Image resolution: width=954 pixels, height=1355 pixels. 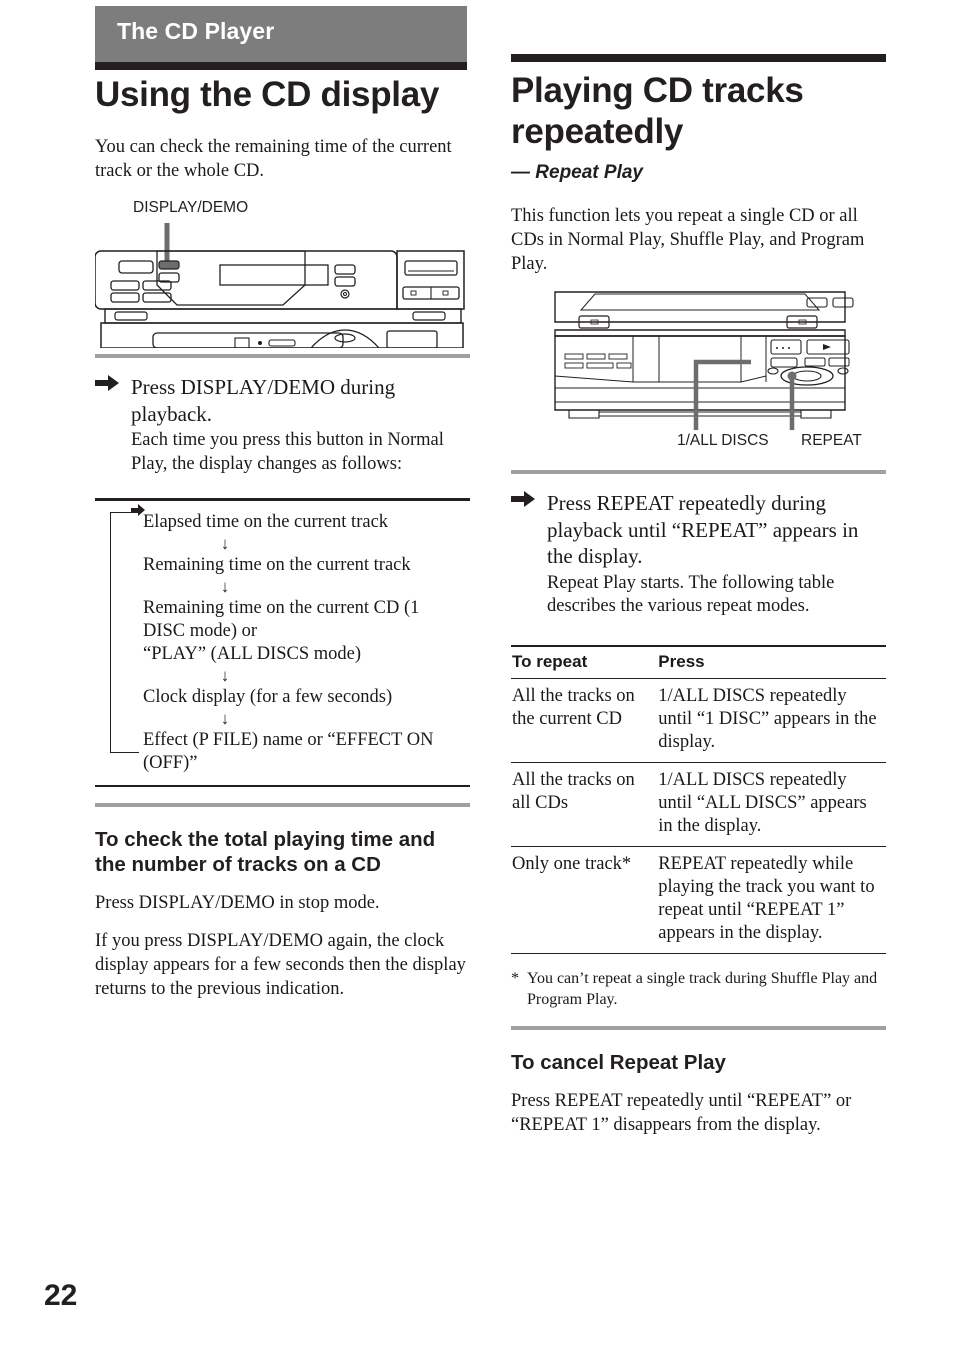 What do you see at coordinates (124, 632) in the screenshot?
I see `flow-loop-bracket` at bounding box center [124, 632].